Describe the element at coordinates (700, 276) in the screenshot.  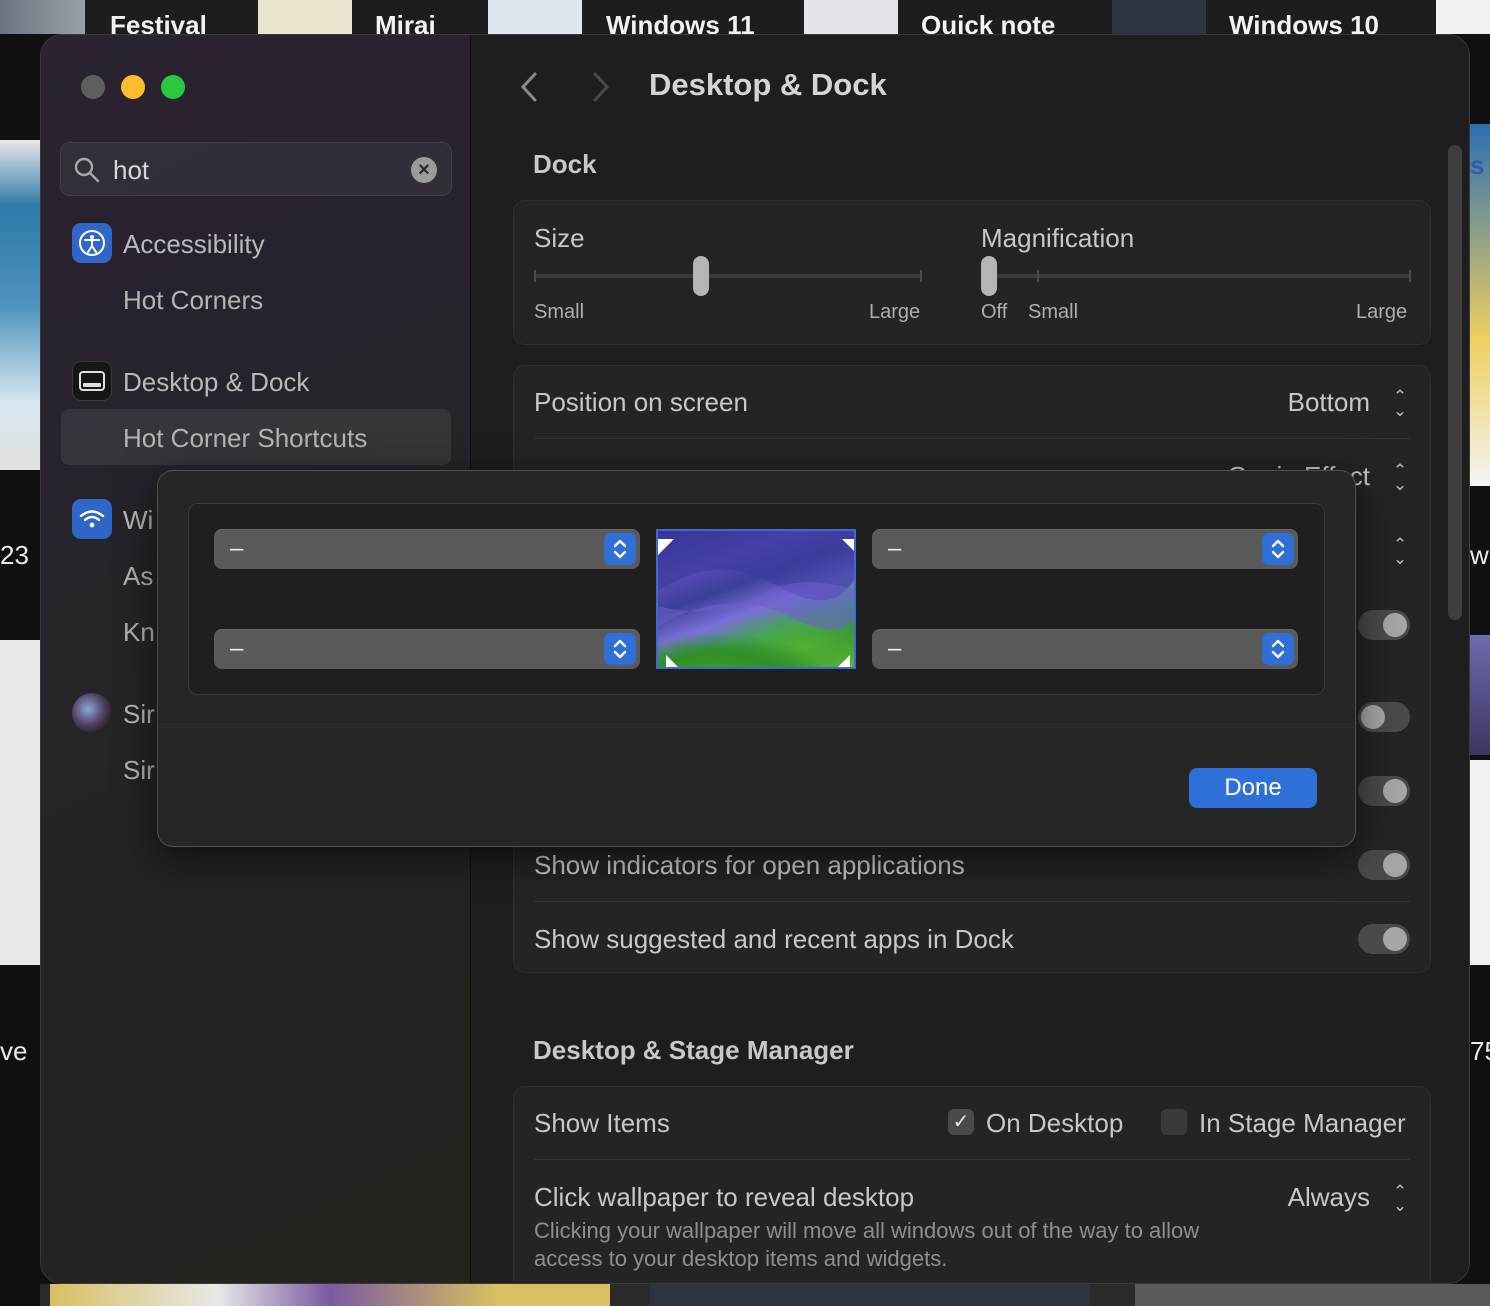
I see `size-slider-thumb` at that location.